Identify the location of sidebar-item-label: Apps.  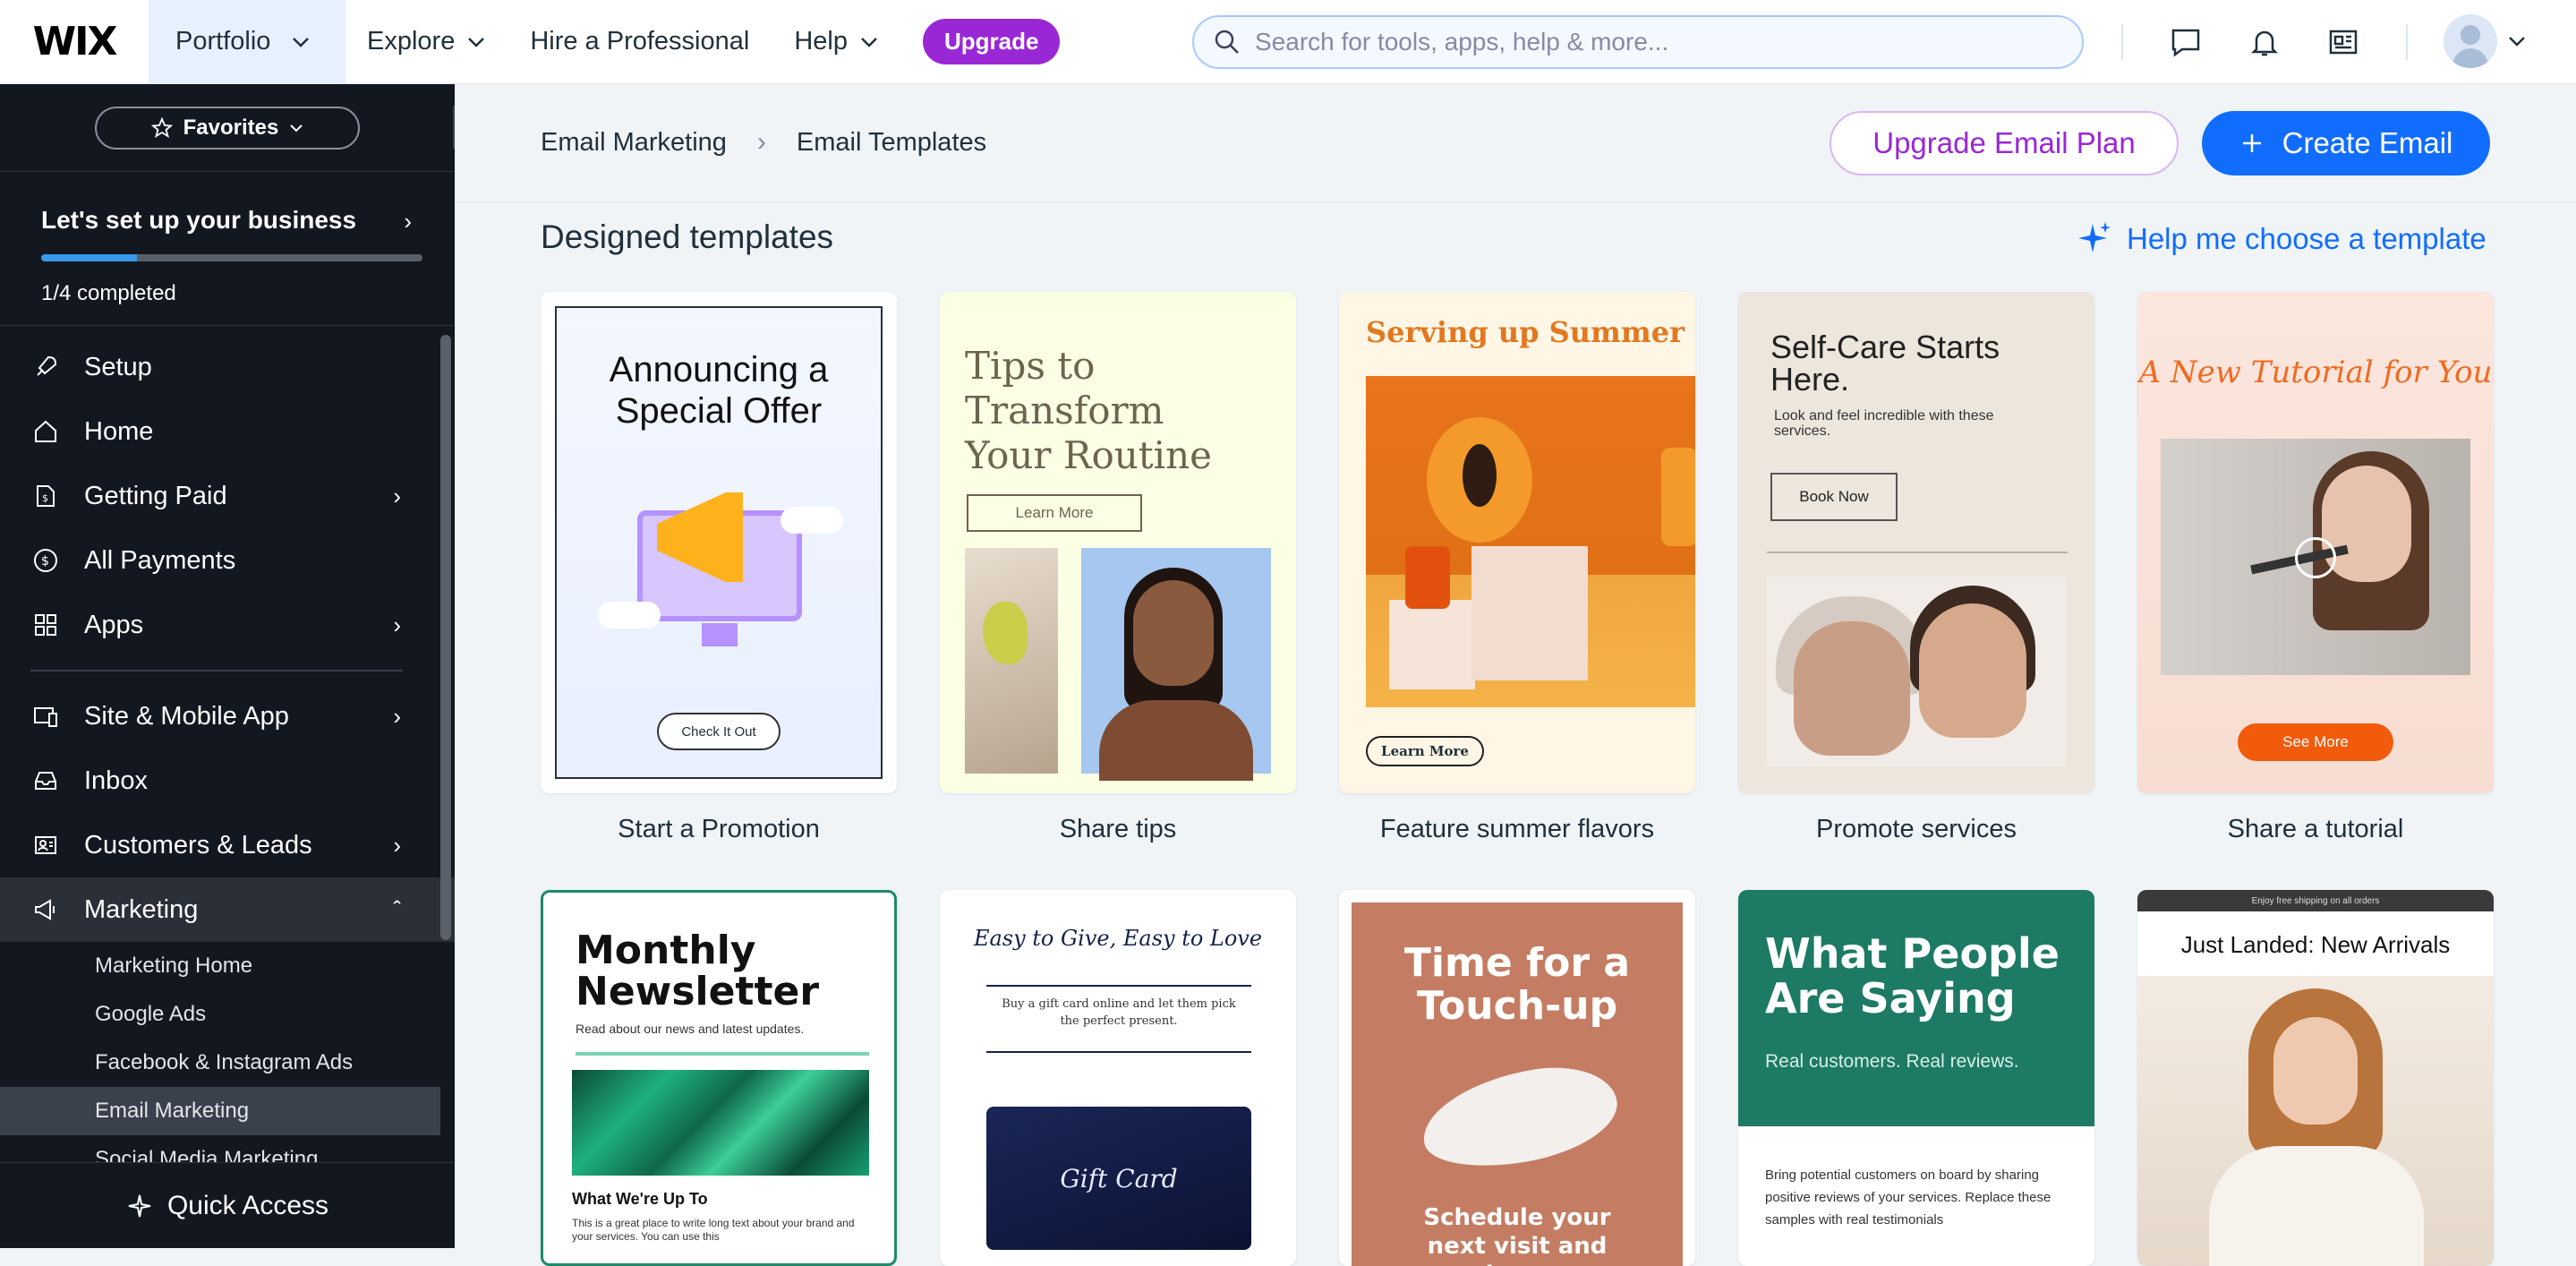
(114, 624).